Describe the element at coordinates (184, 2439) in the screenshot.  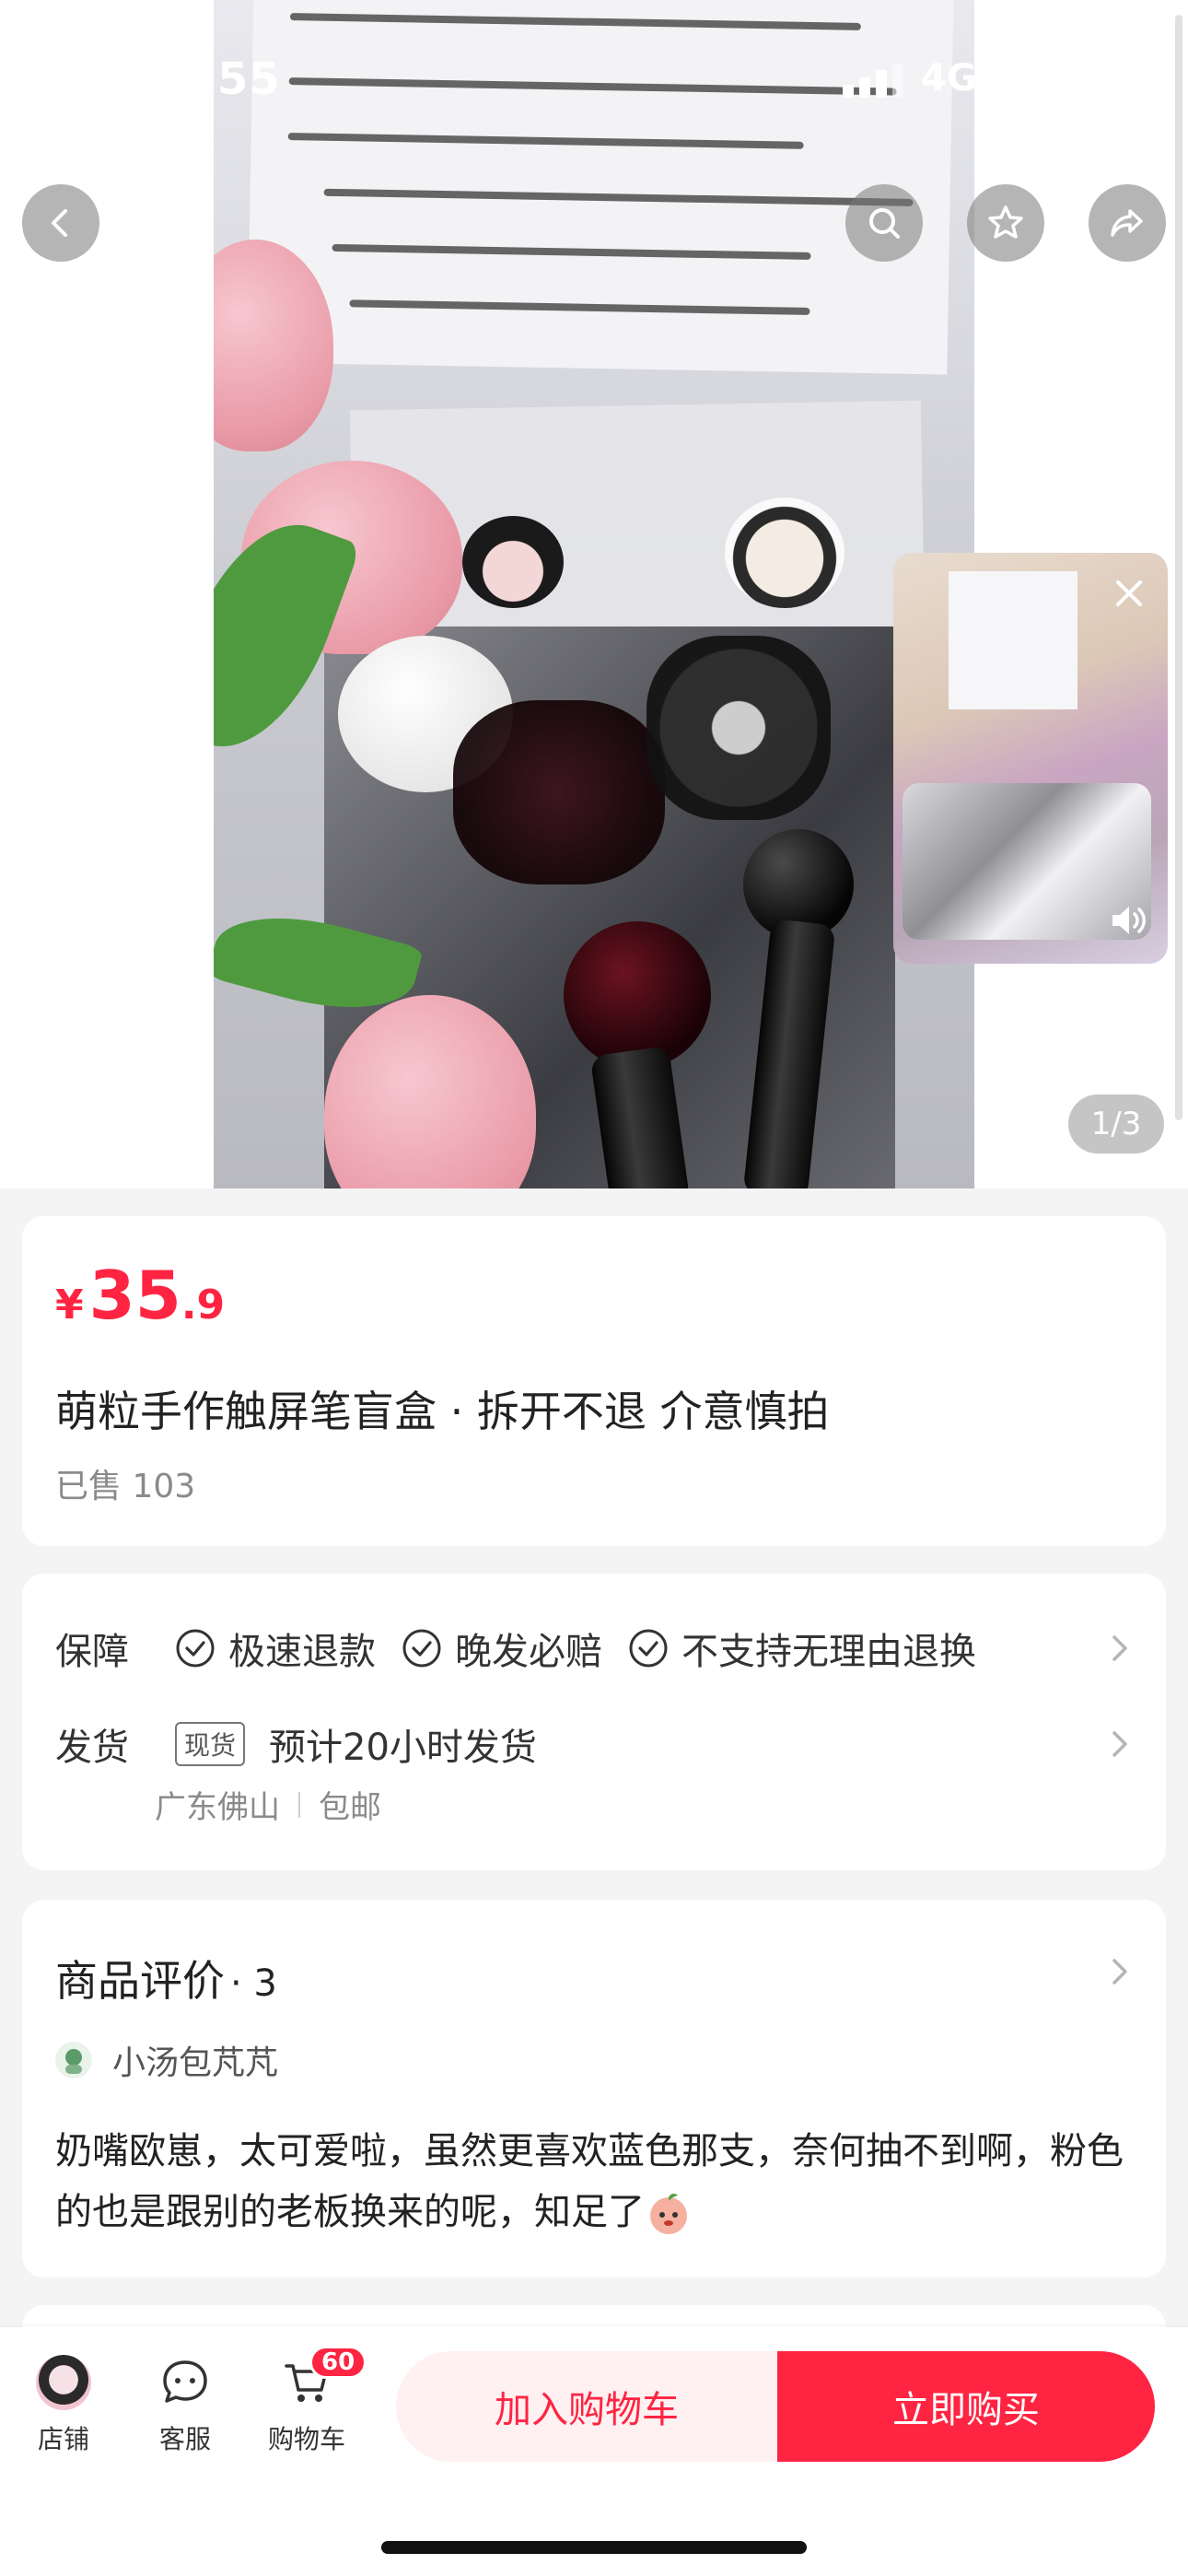
I see `service-label: 客服` at that location.